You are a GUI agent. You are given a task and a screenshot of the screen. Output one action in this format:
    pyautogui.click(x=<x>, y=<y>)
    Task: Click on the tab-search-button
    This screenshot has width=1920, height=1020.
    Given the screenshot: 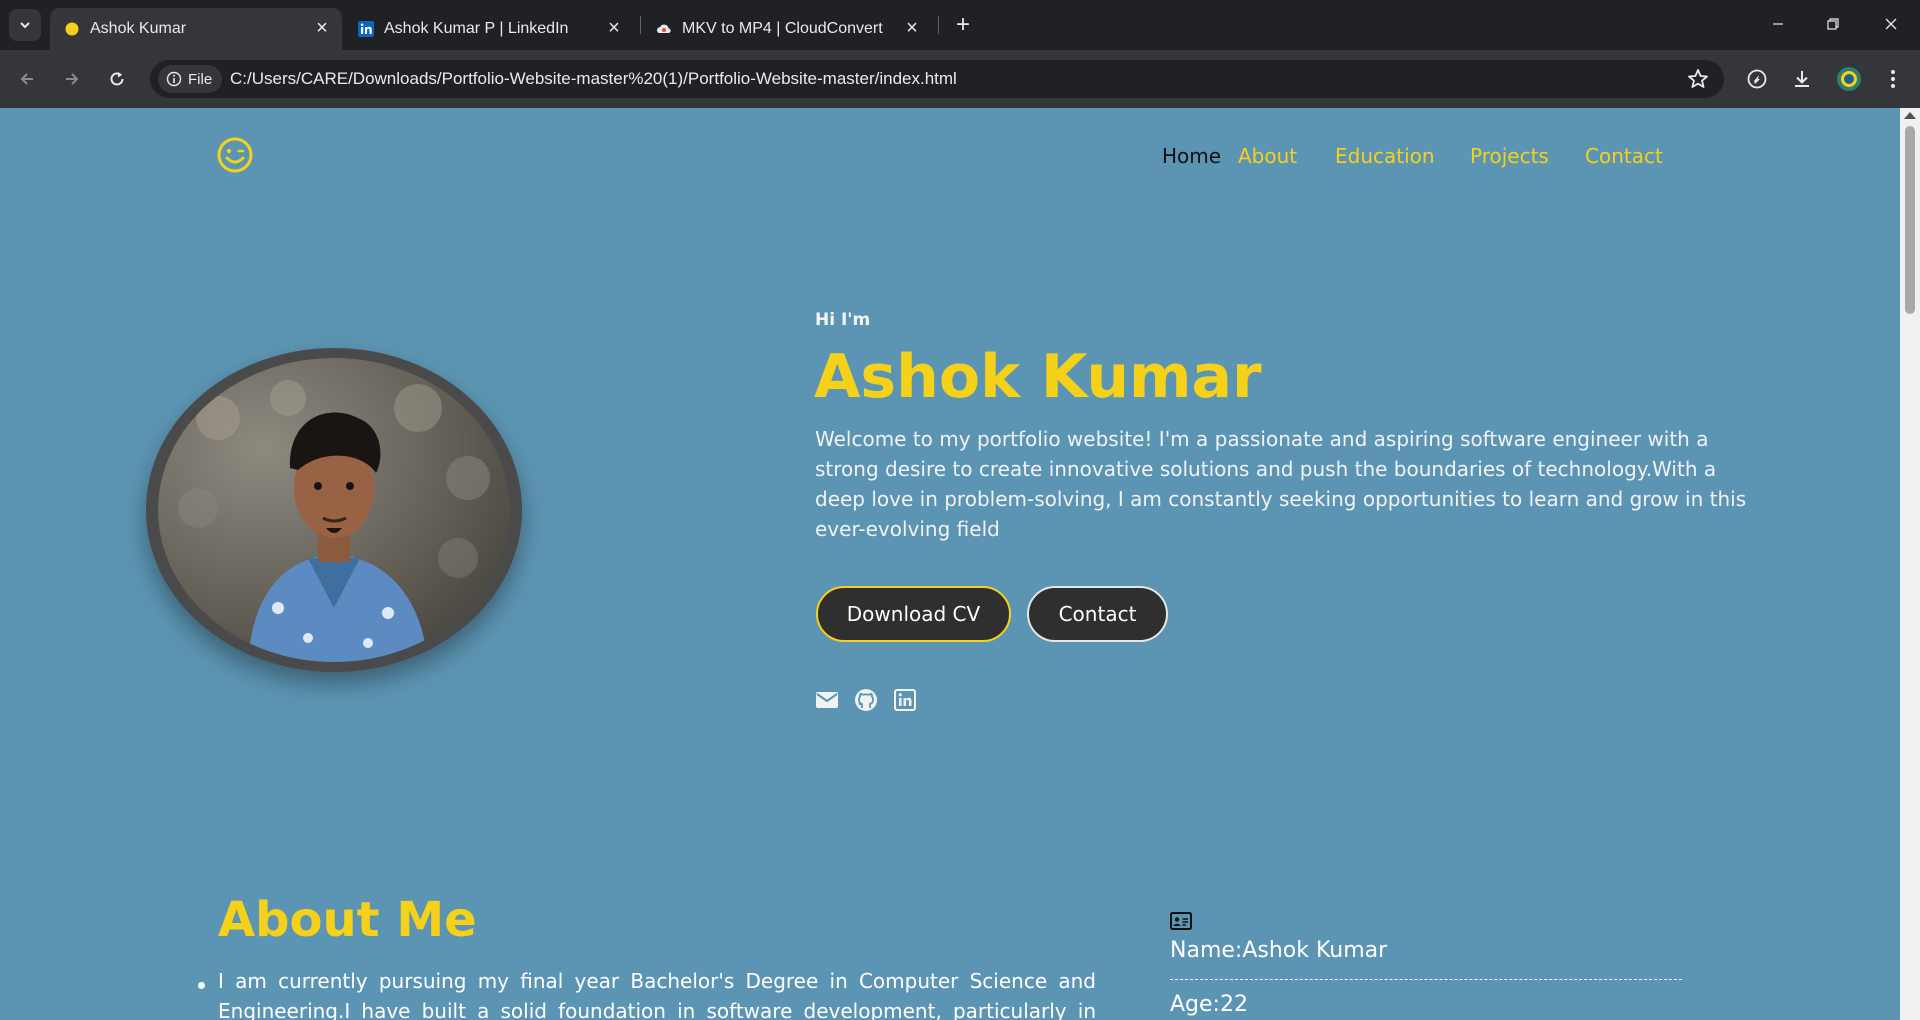 What is the action you would take?
    pyautogui.click(x=25, y=25)
    